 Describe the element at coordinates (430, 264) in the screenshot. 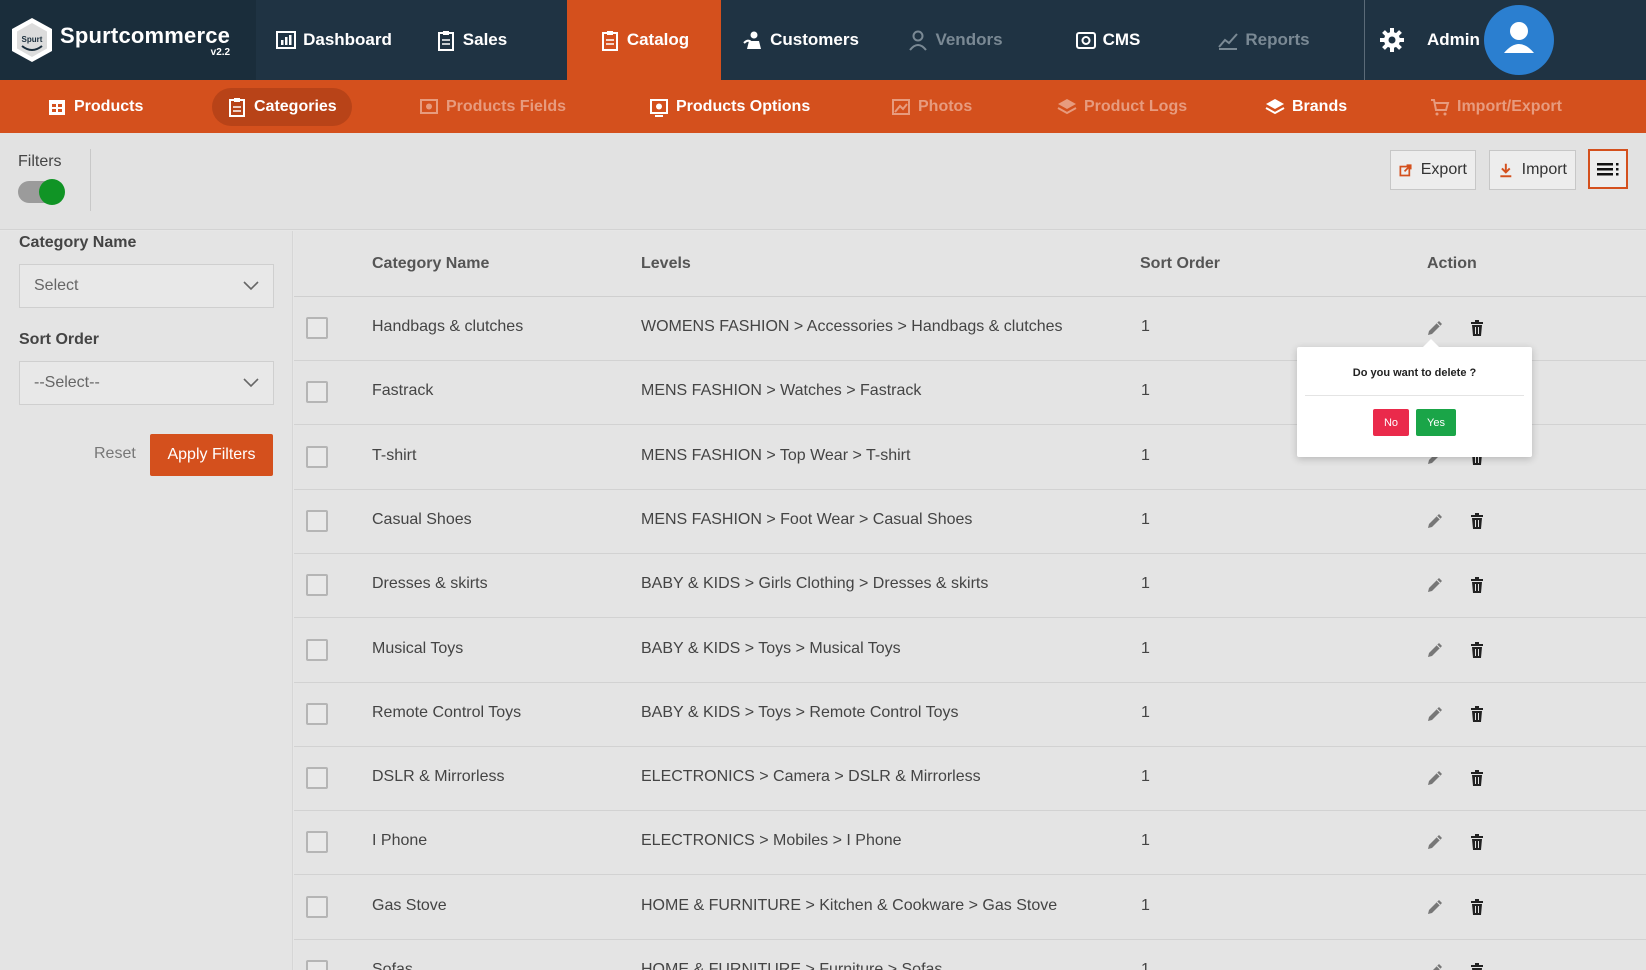

I see `header-category-name: Category Name` at that location.